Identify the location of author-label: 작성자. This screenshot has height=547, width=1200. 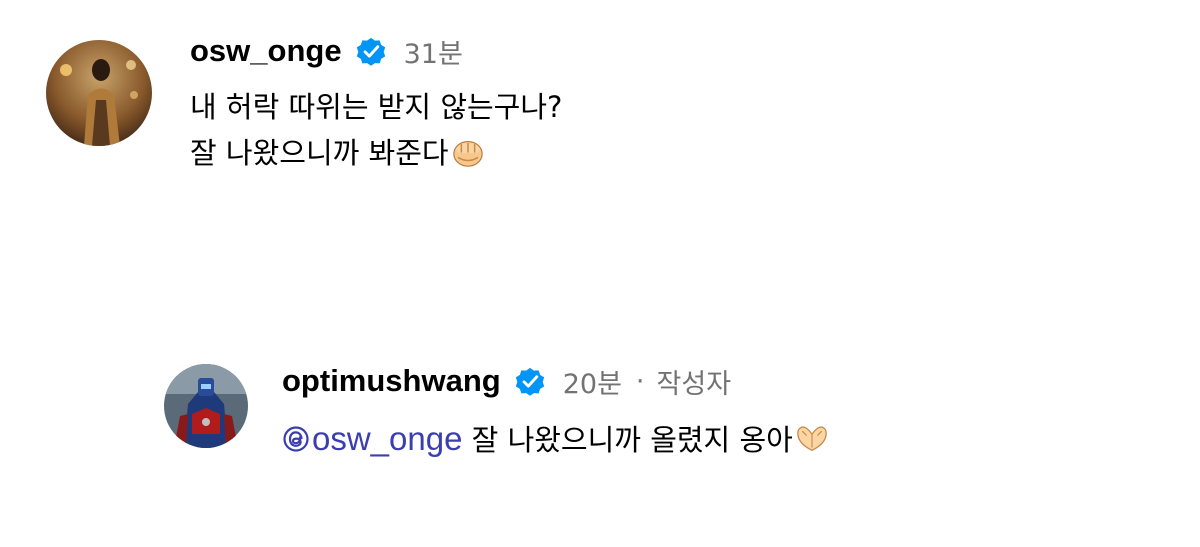
(694, 384).